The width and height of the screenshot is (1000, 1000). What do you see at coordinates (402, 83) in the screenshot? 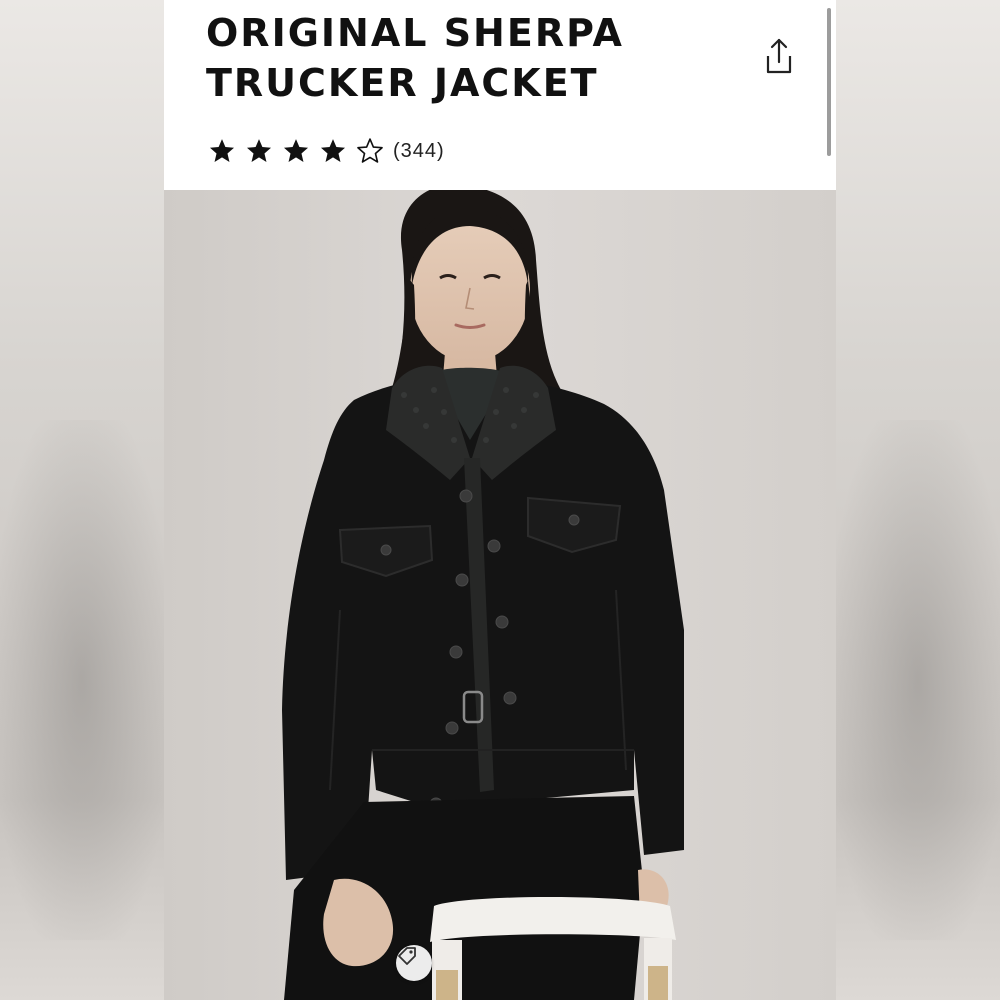
I see `product-title-line-2: TRUCKER JACKET` at bounding box center [402, 83].